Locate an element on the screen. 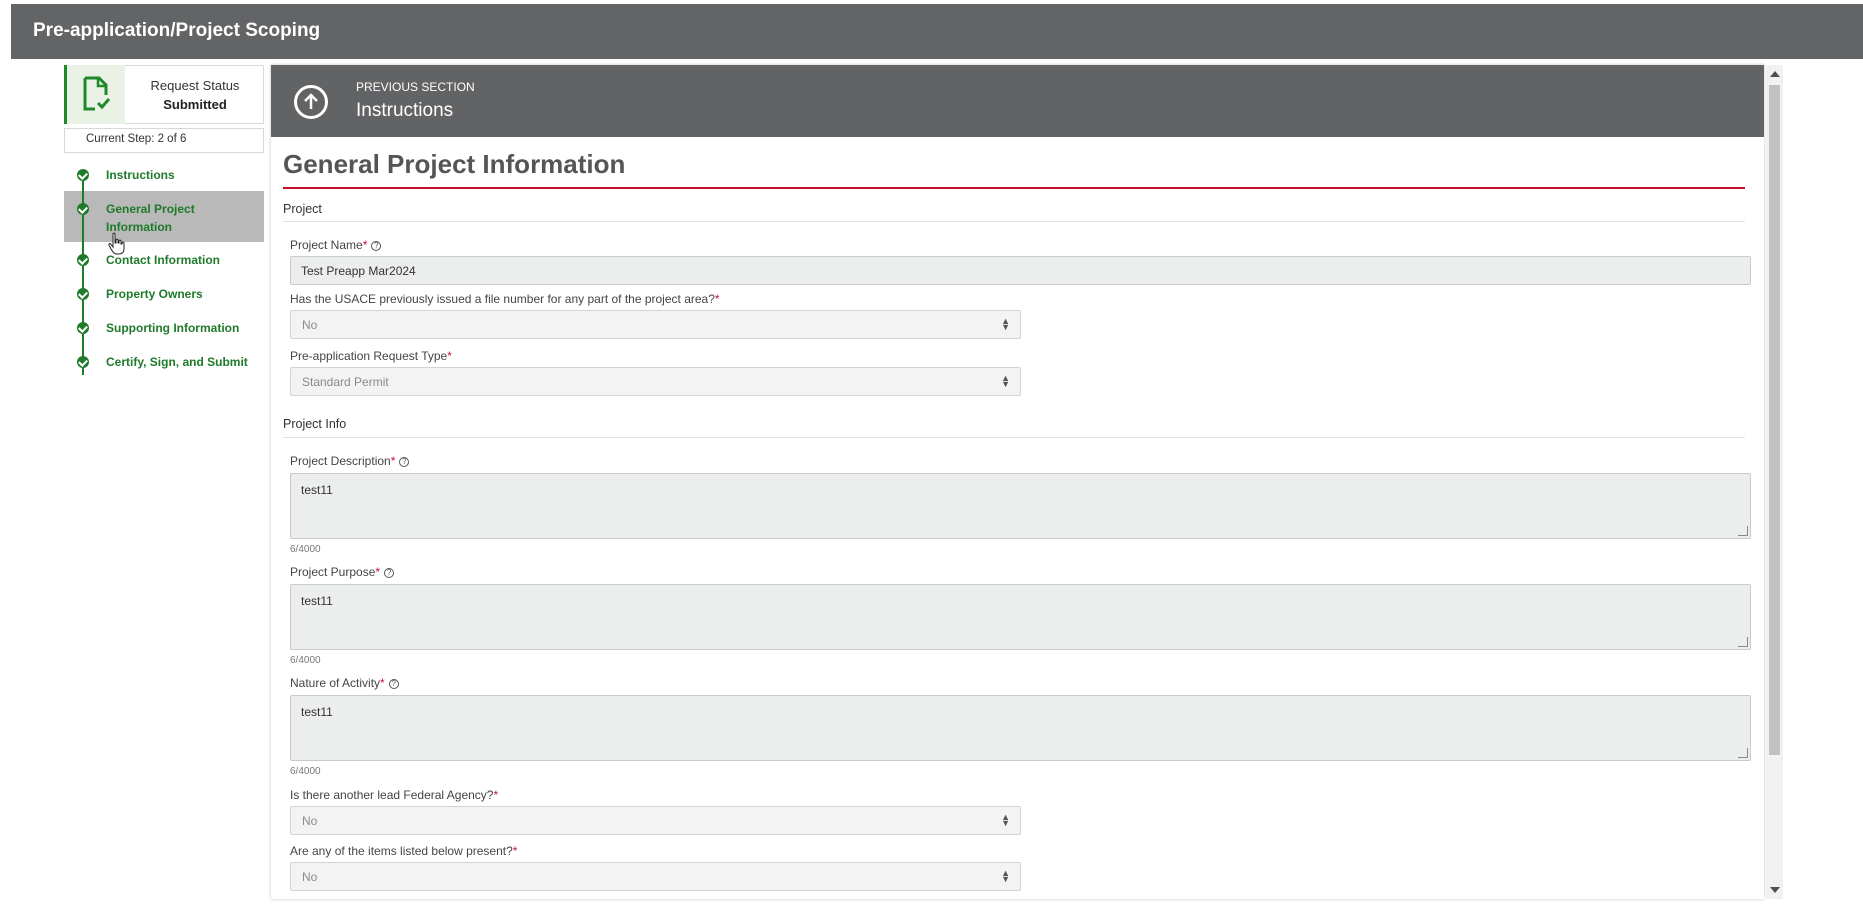  section-title: General Project Information is located at coordinates (454, 164).